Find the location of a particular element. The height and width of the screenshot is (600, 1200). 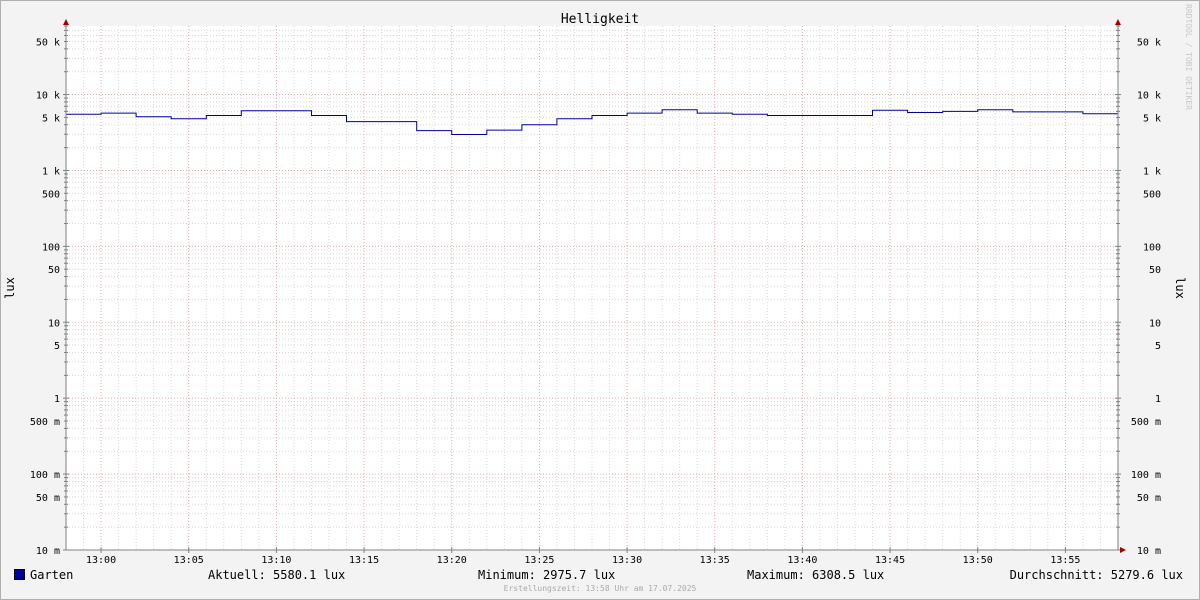

x-tick-label: 13:45 is located at coordinates (890, 560).